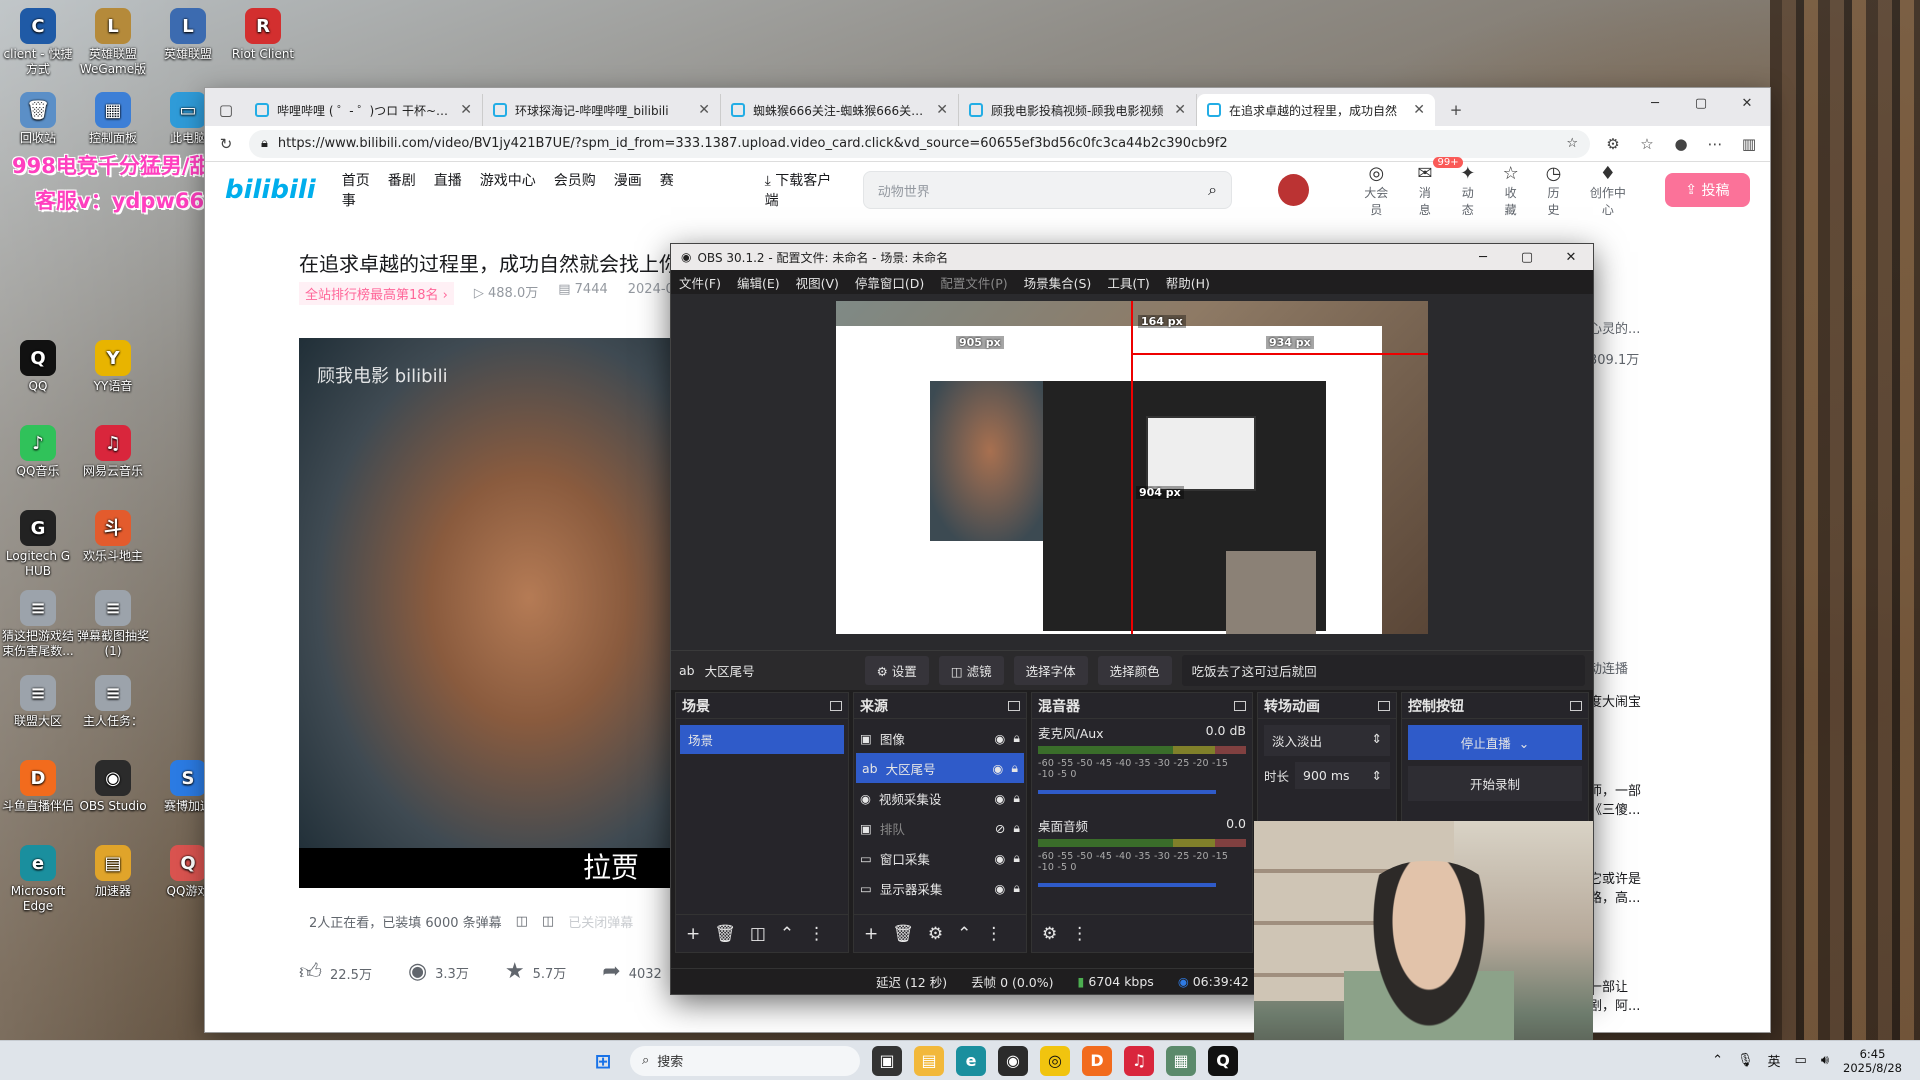 The image size is (1920, 1080). What do you see at coordinates (940, 888) in the screenshot?
I see `source-item: ▭ 显示器采集 ◉ 🔒︎` at bounding box center [940, 888].